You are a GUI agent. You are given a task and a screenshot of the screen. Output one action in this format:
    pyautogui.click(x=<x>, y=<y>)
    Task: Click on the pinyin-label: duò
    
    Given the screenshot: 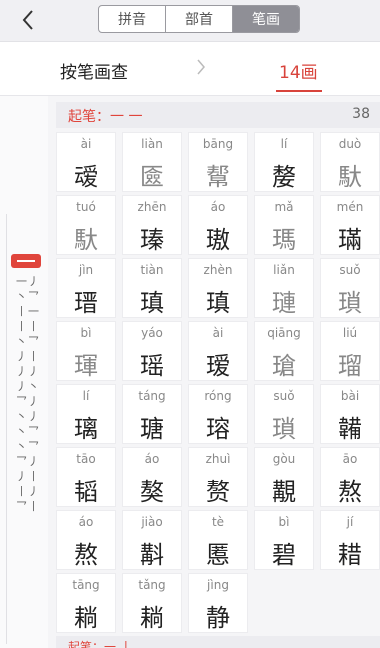 What is the action you would take?
    pyautogui.click(x=350, y=144)
    